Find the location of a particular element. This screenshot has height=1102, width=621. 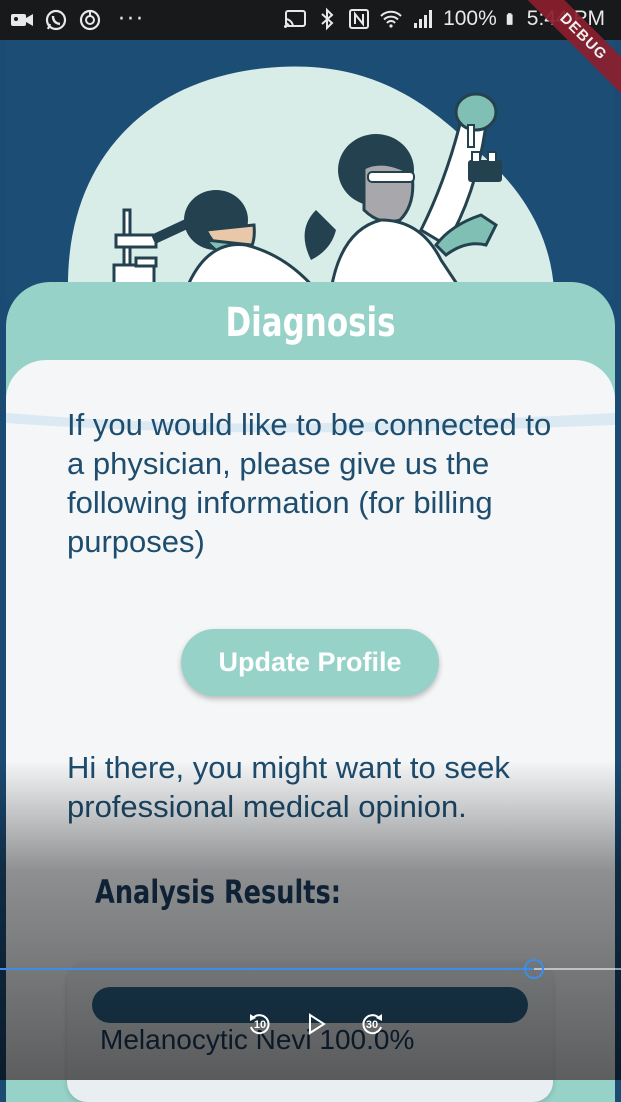

signal-icon is located at coordinates (423, 19).